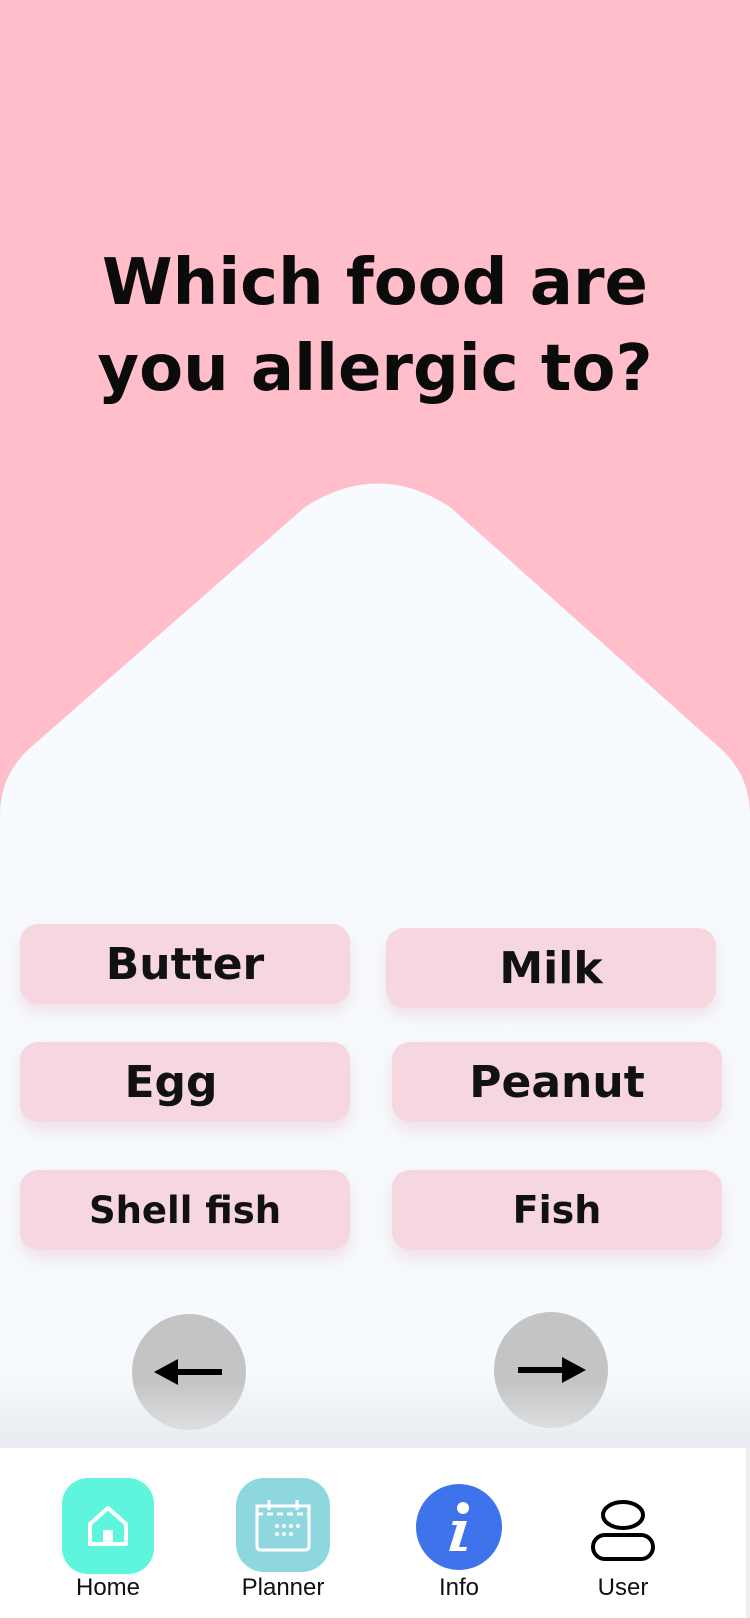 The height and width of the screenshot is (1624, 750). I want to click on option-fish: Fish, so click(557, 1210).